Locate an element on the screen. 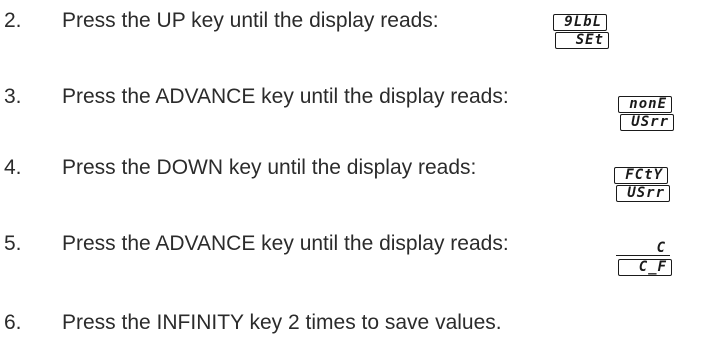 The height and width of the screenshot is (347, 716). step-number: 5. is located at coordinates (13, 243).